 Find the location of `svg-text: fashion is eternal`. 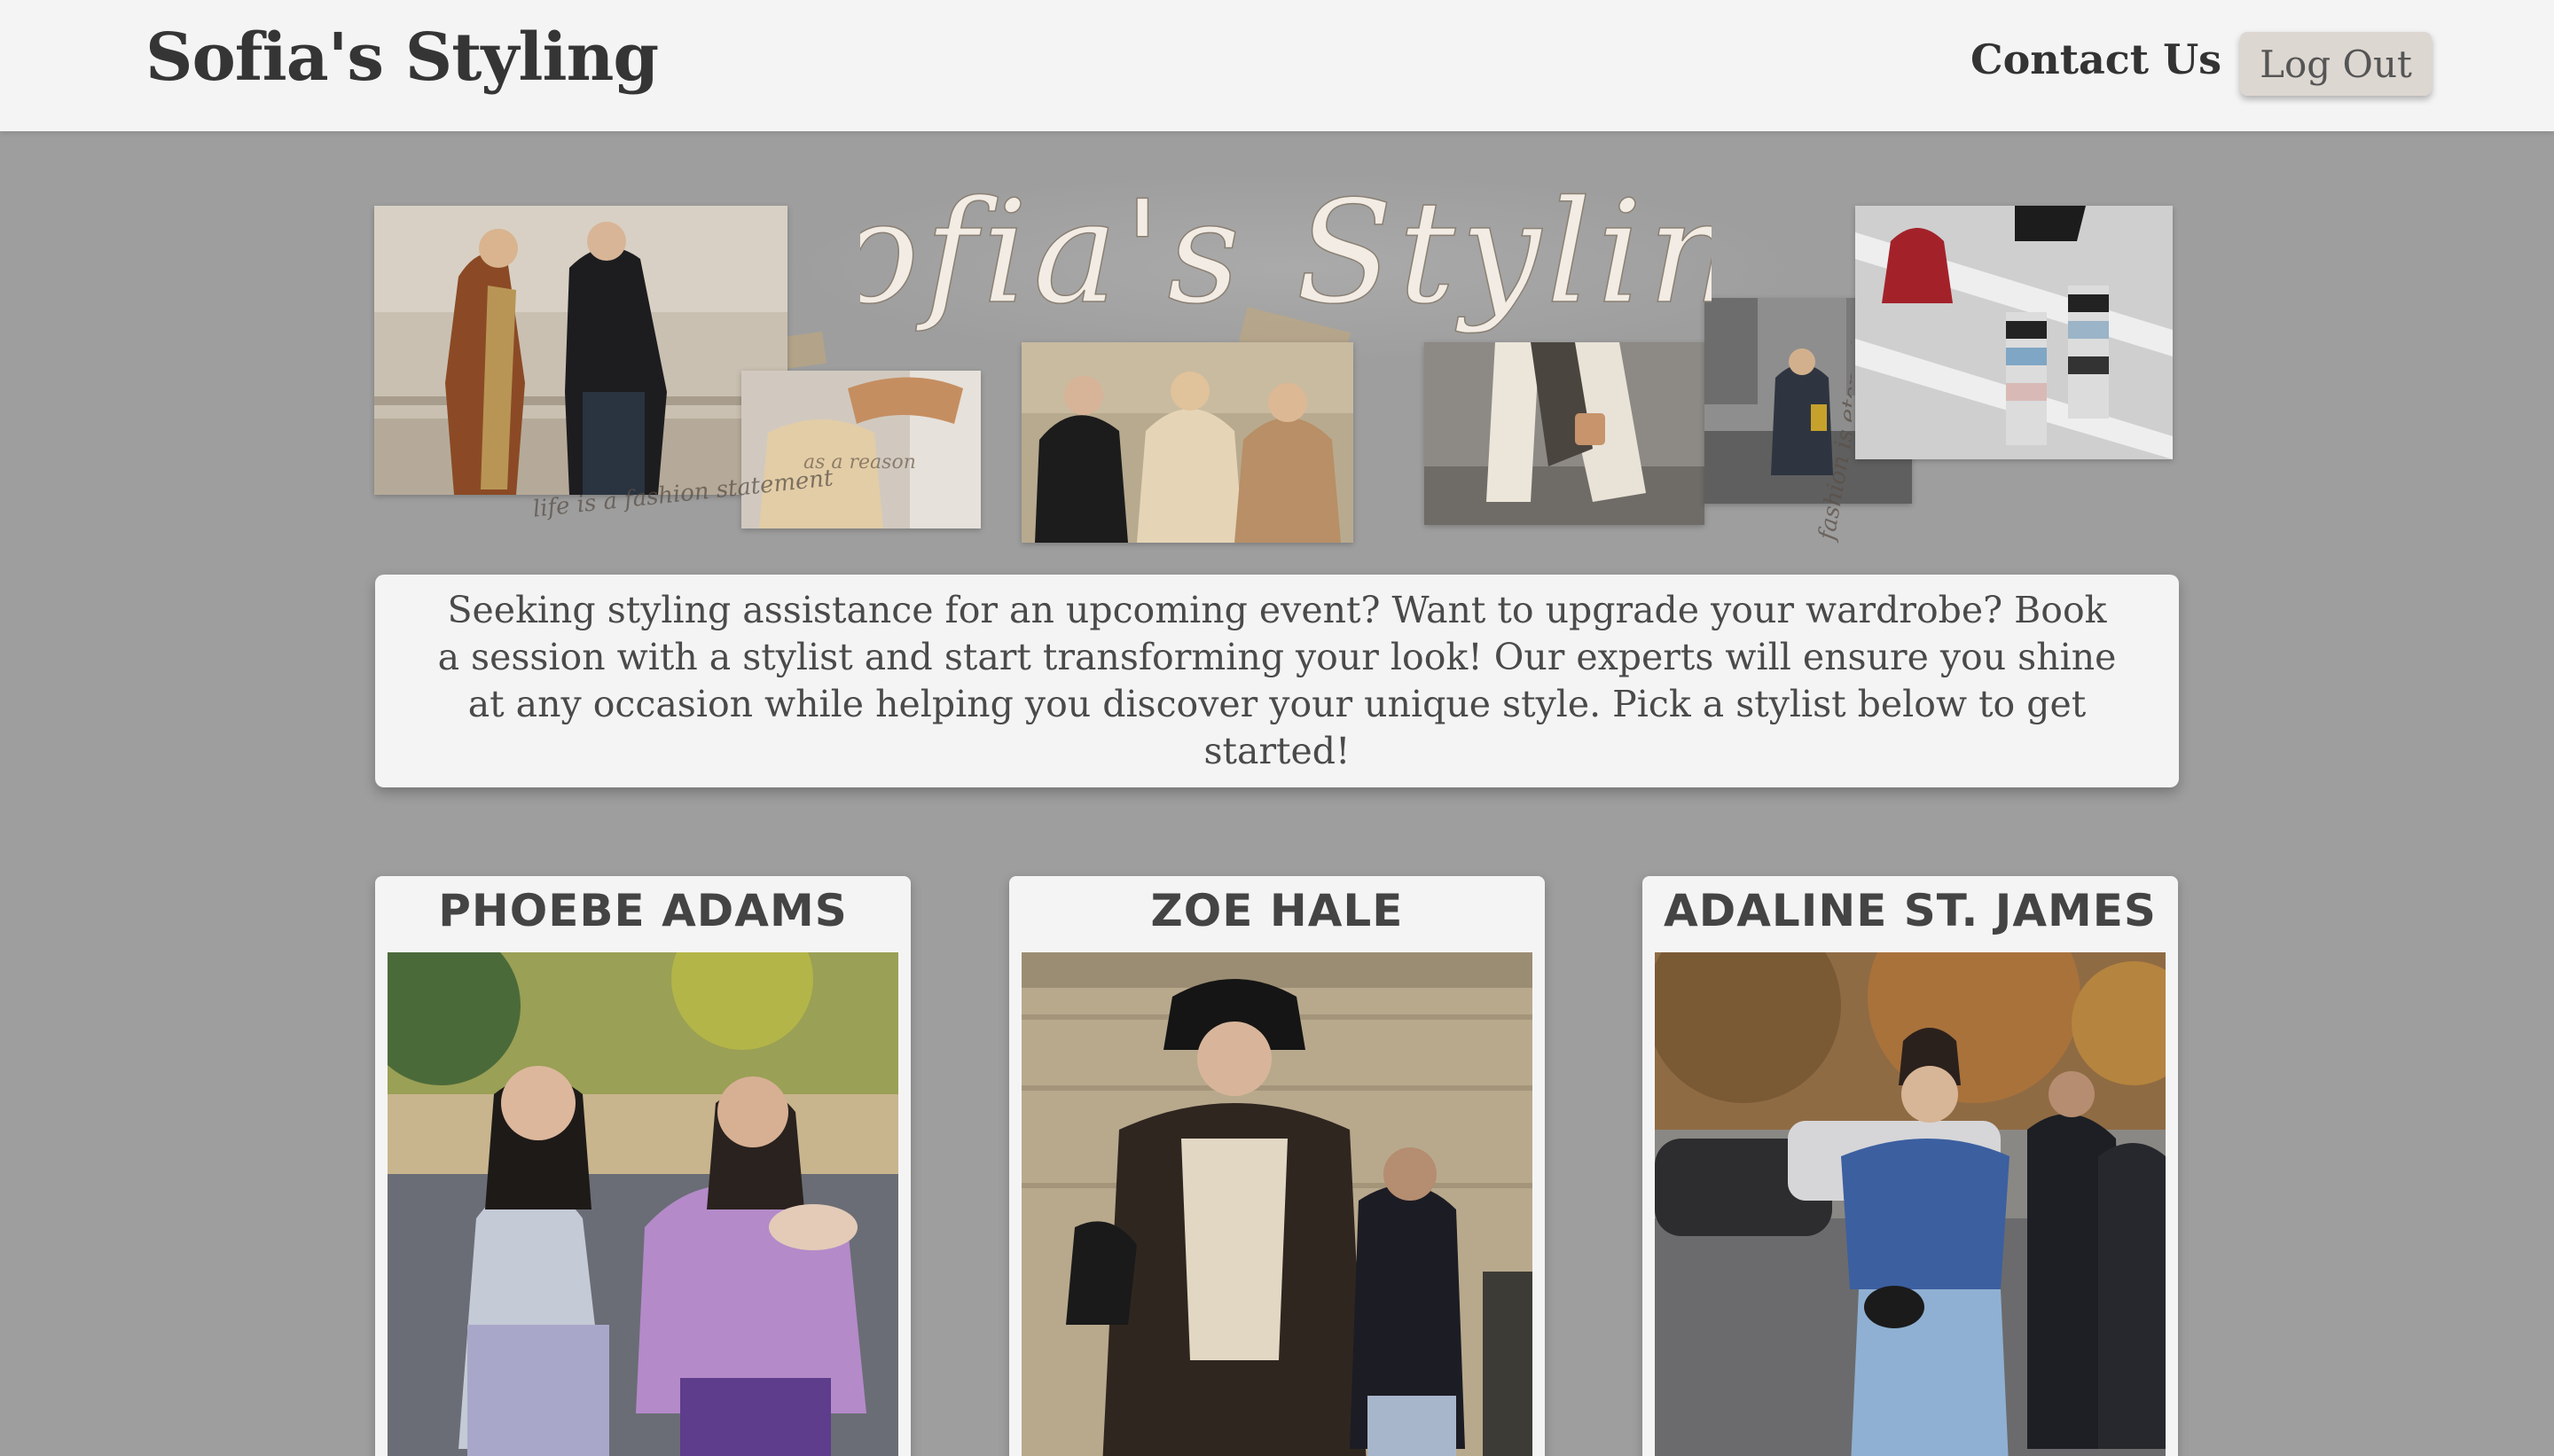

svg-text: fashion is eternal is located at coordinates (1833, 441).